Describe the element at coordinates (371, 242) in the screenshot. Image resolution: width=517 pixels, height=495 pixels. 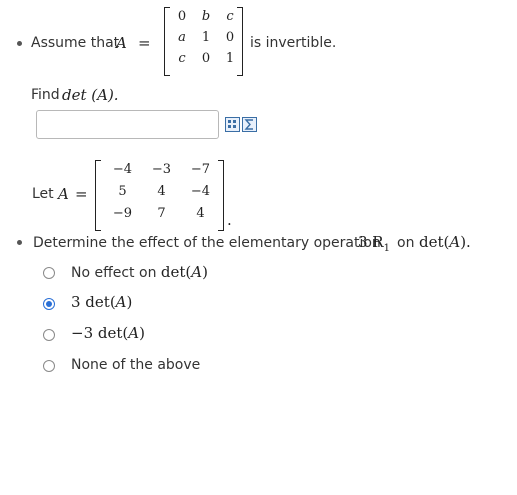
I see `q2-prompt-op-label: 3 R` at that location.